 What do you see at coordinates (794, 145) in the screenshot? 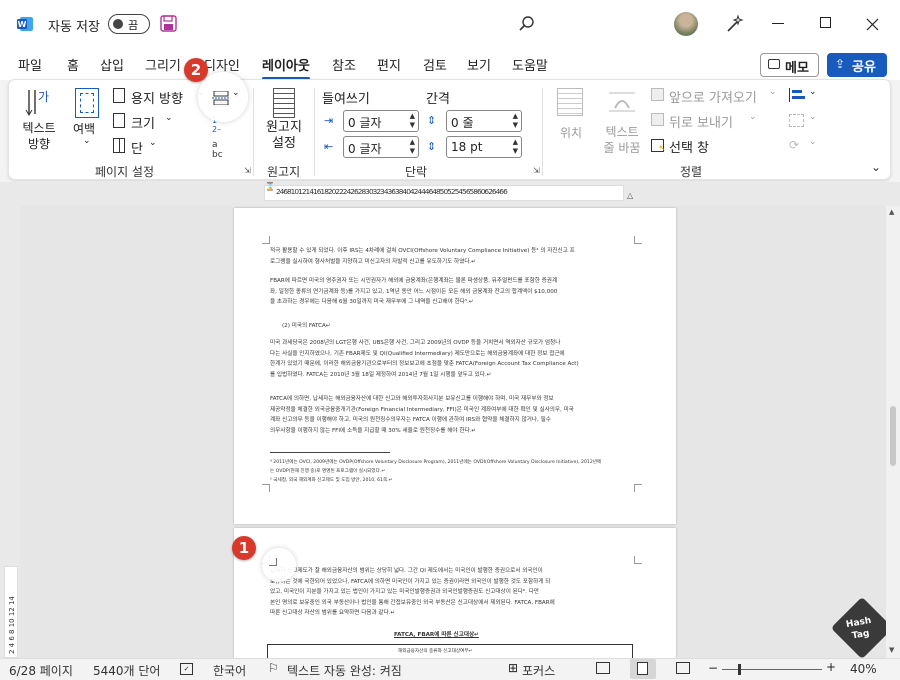
I see `rotate-icon: ⟳` at bounding box center [794, 145].